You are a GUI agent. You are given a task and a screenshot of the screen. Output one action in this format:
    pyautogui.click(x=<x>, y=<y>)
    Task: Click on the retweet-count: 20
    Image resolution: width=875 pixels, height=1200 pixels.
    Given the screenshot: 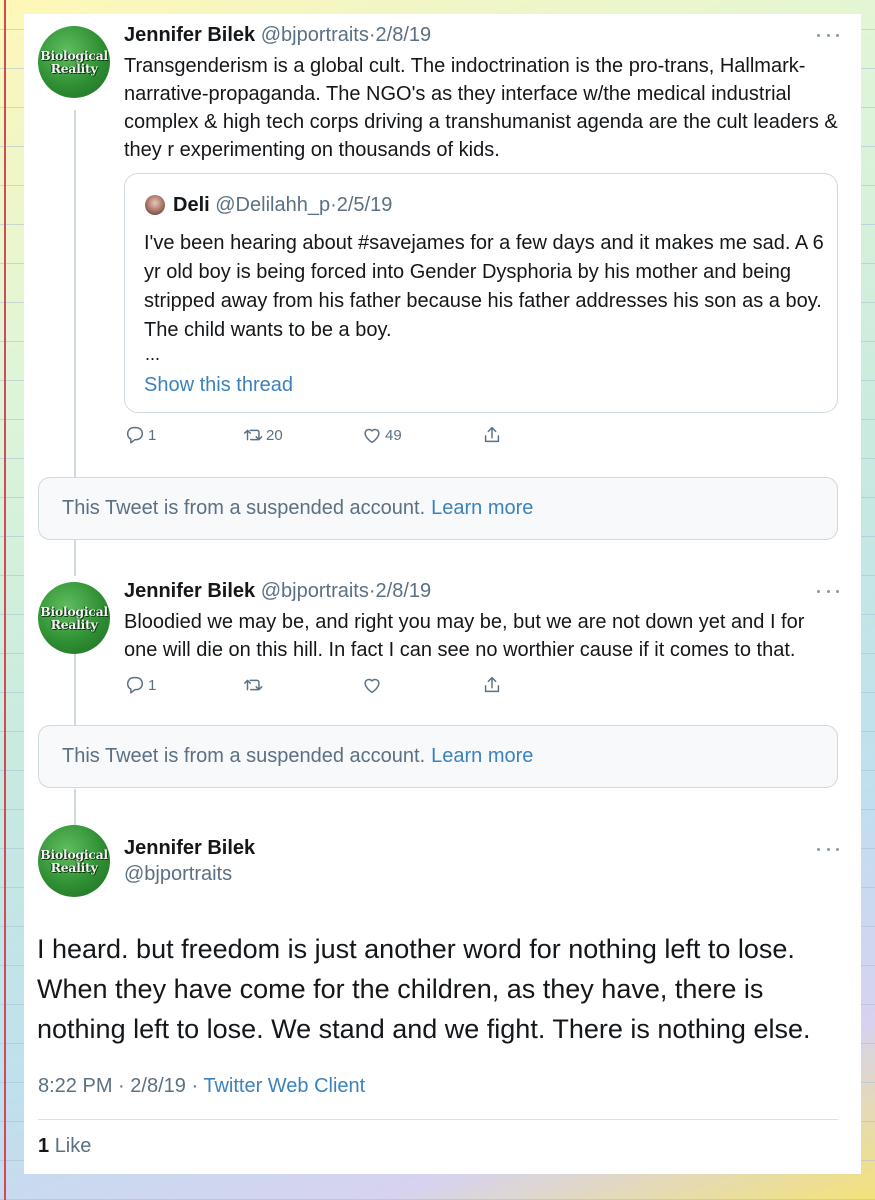 What is the action you would take?
    pyautogui.click(x=274, y=435)
    